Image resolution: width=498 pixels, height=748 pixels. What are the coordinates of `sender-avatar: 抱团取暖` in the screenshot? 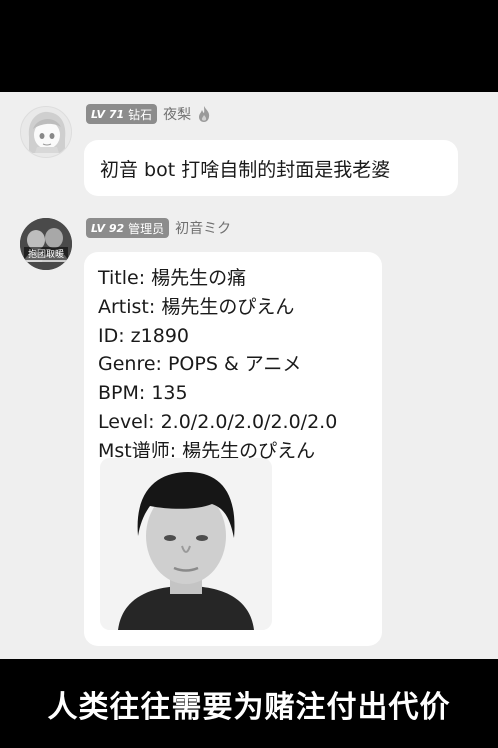 It's located at (46, 244).